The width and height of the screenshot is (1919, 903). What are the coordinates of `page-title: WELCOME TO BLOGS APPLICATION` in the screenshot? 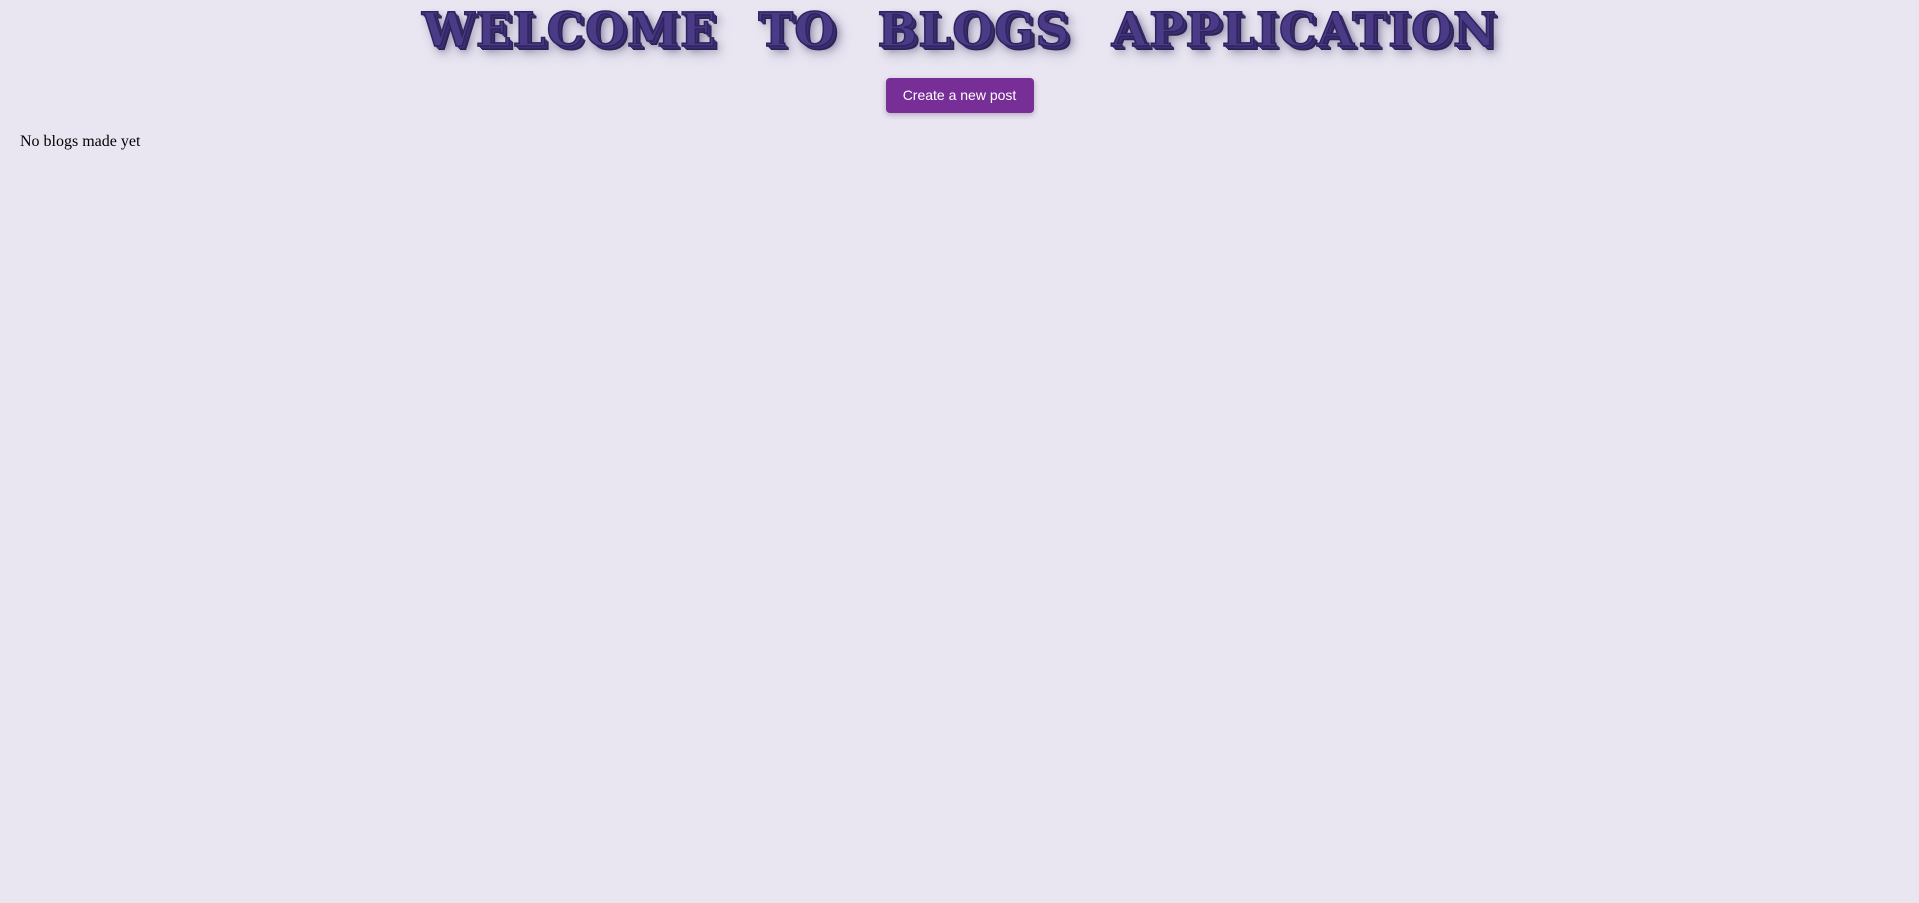 It's located at (959, 30).